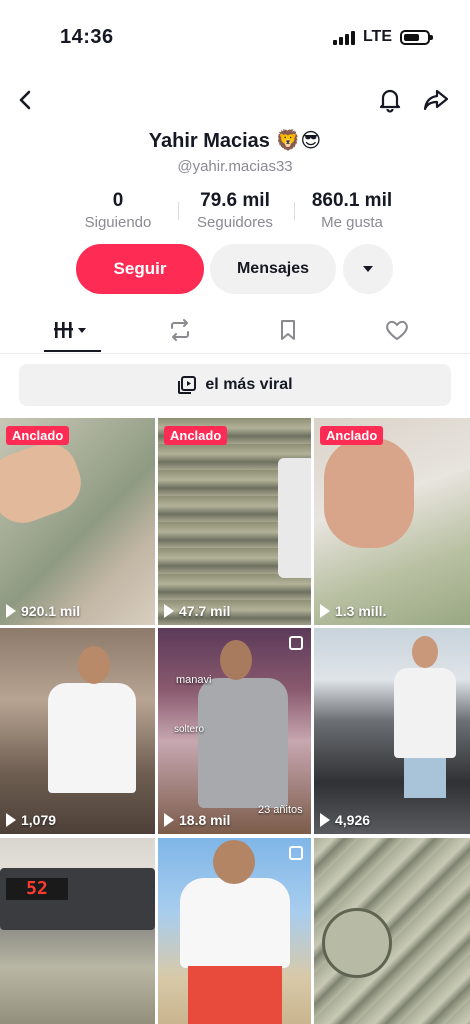 The image size is (470, 1024). Describe the element at coordinates (194, 680) in the screenshot. I see `overlay-text-top: manavi` at that location.